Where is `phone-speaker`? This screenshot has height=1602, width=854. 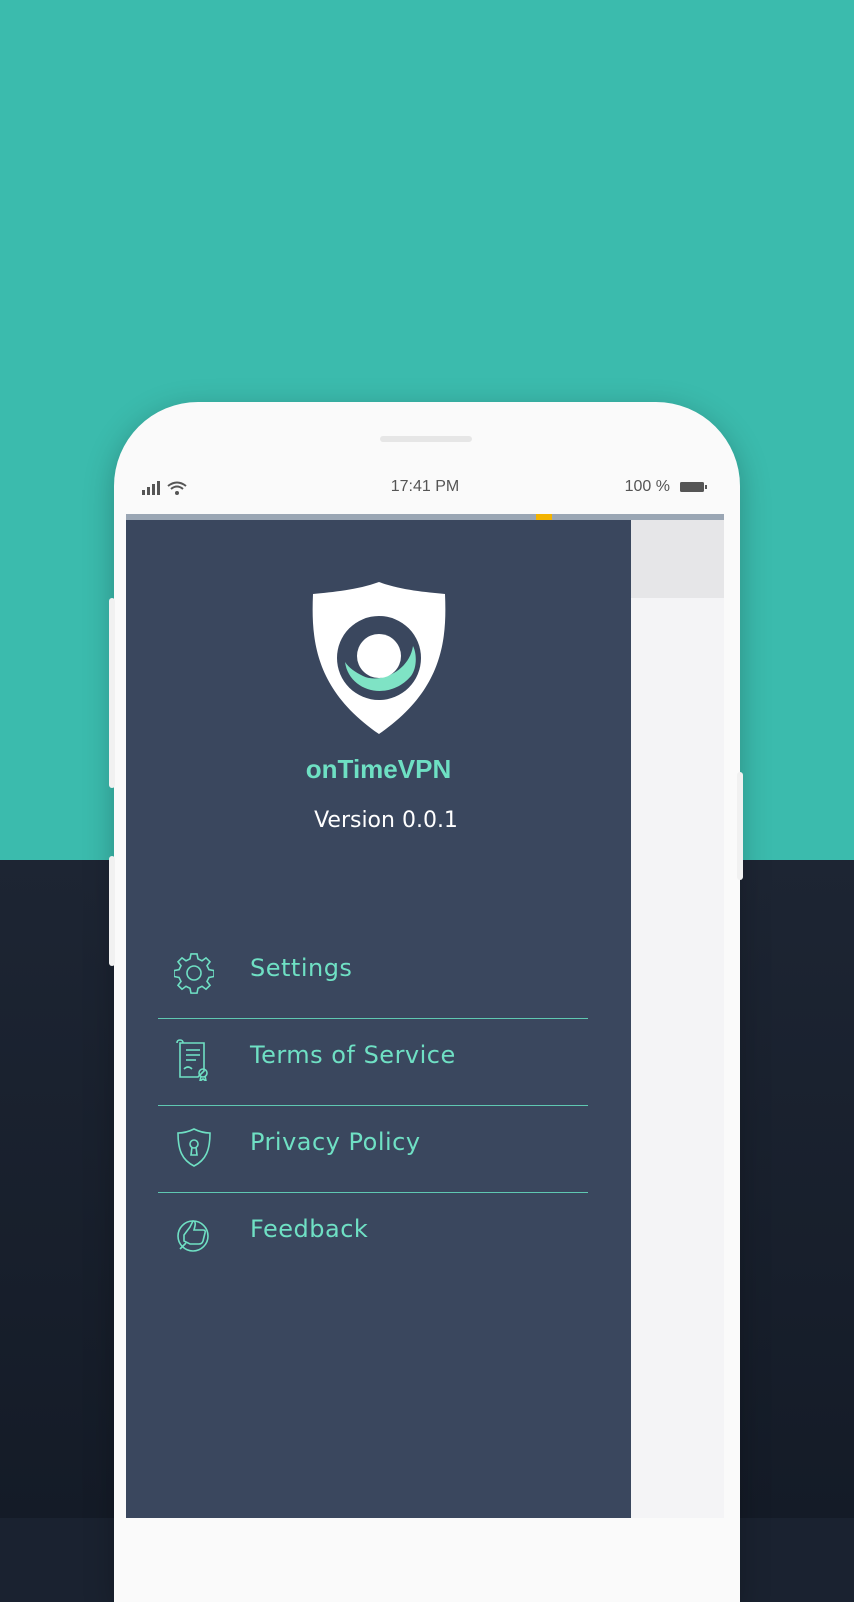
phone-speaker is located at coordinates (426, 439).